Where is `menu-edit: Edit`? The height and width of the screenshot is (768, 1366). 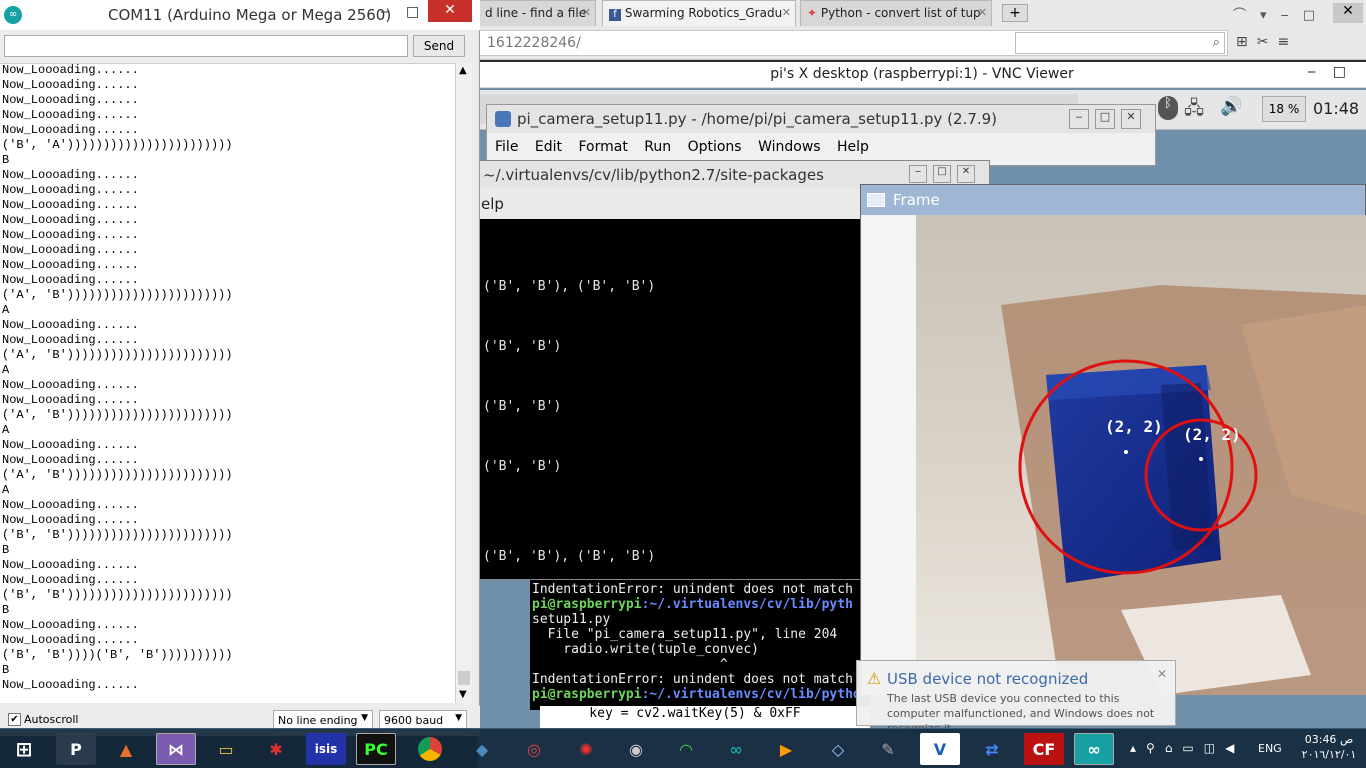
menu-edit: Edit is located at coordinates (548, 147).